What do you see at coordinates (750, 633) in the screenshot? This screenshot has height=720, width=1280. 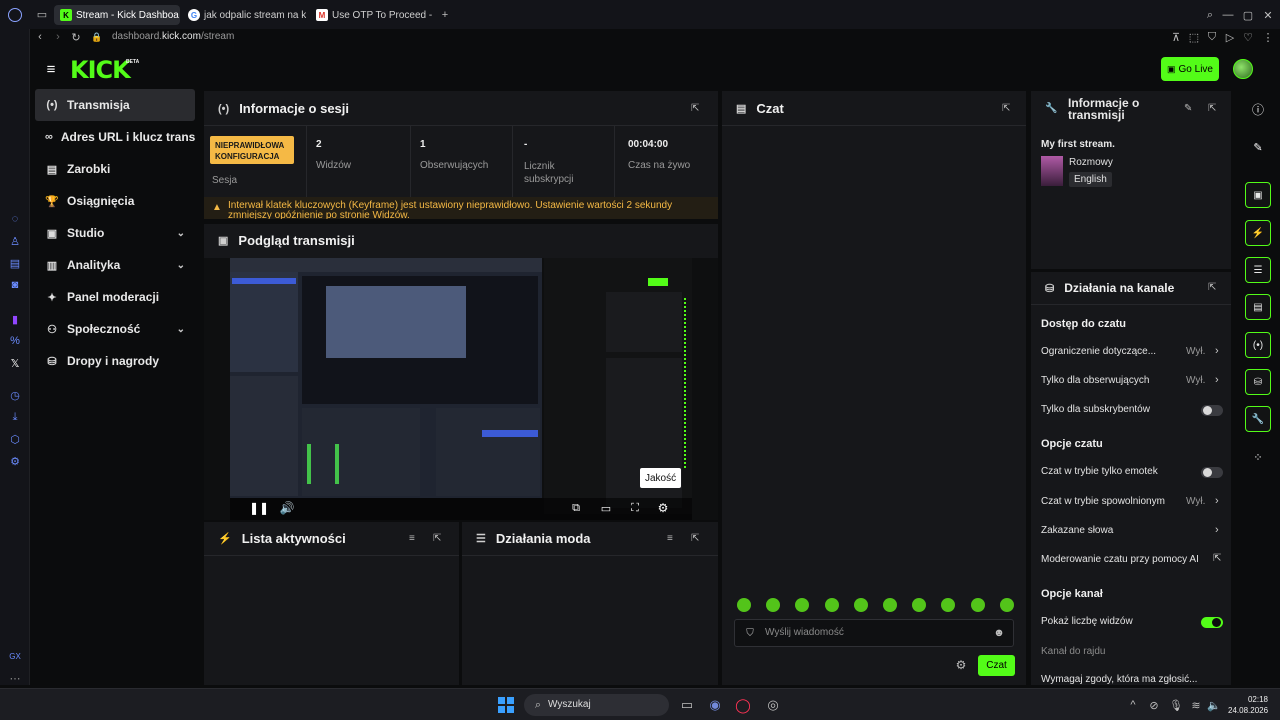 I see `badge-shield-icon: ⛉` at bounding box center [750, 633].